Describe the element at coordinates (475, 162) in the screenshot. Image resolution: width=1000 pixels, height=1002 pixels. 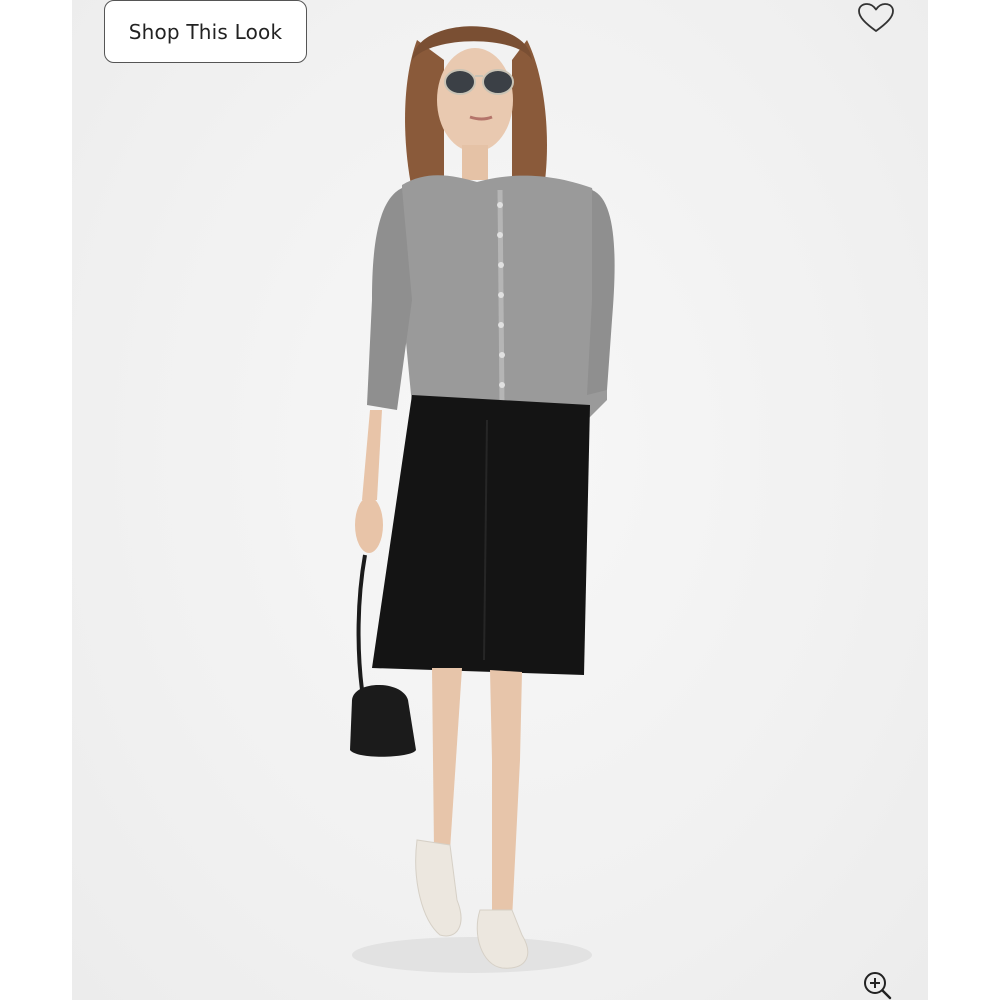
I see `neck` at that location.